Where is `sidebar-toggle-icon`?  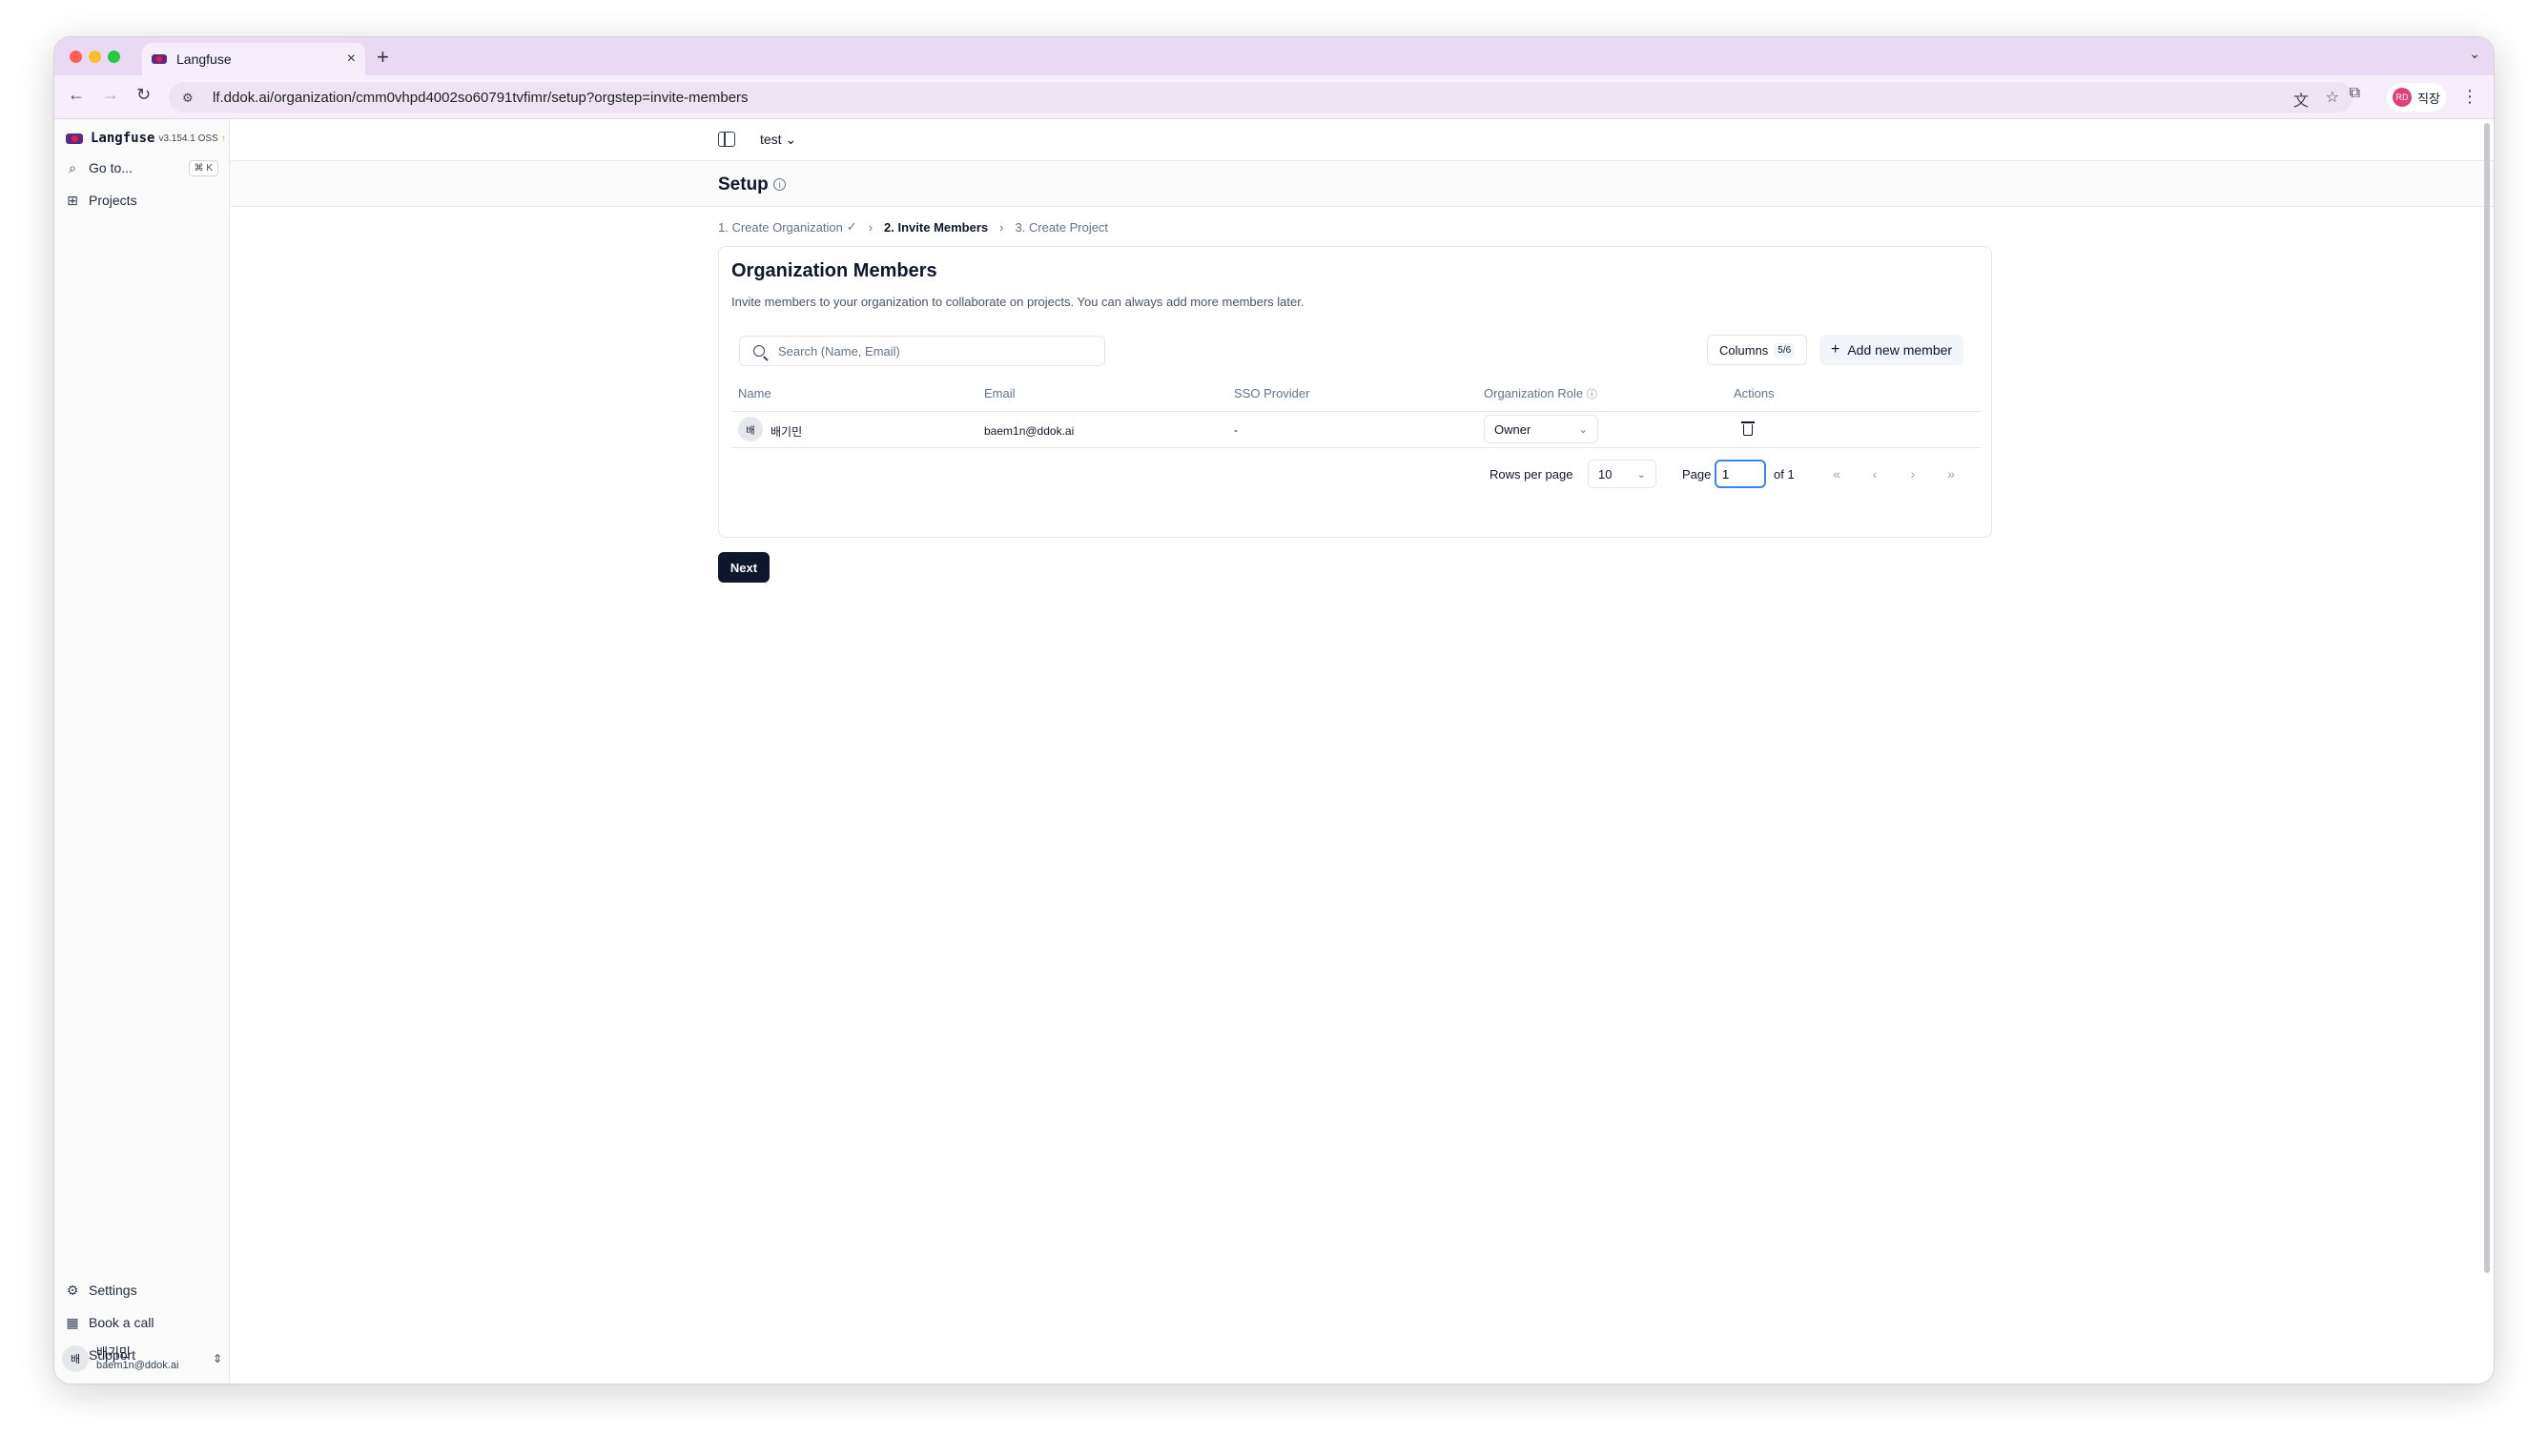 sidebar-toggle-icon is located at coordinates (726, 139).